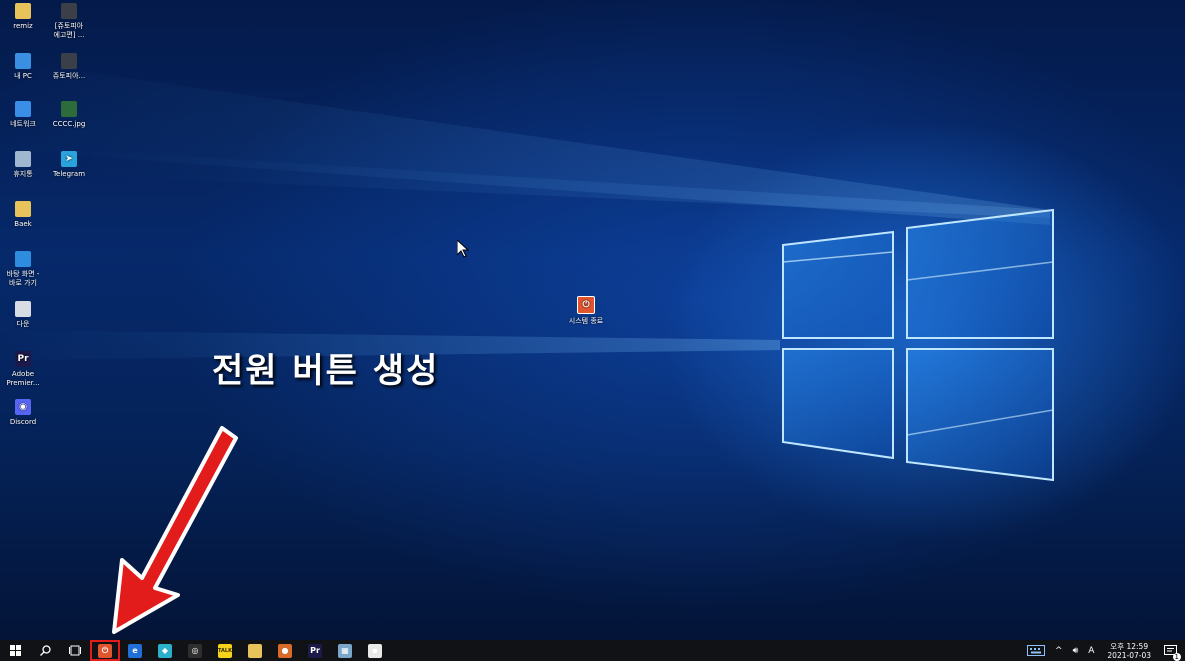 This screenshot has width=1185, height=661. I want to click on taskbar-app-premiere: Pr, so click(315, 650).